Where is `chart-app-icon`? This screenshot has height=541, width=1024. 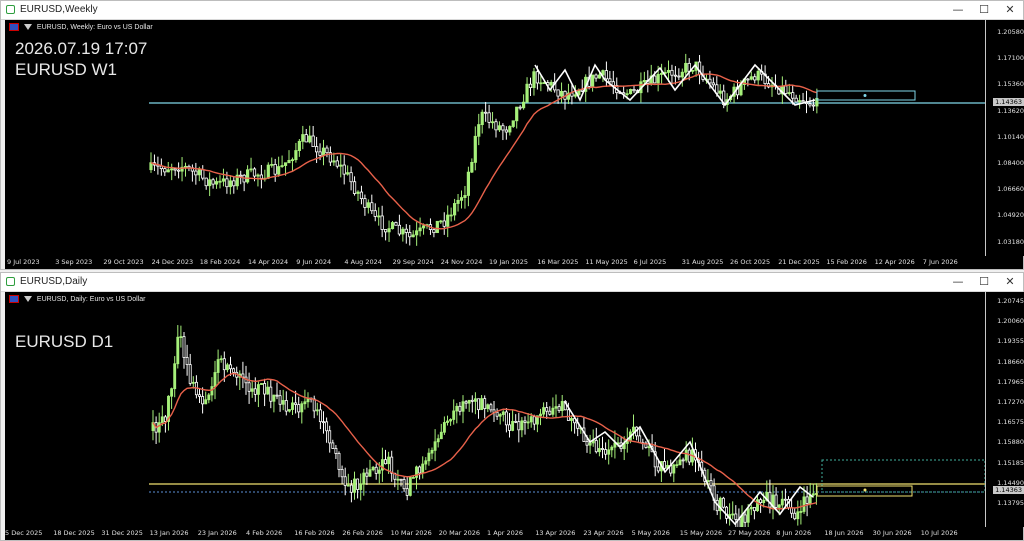 chart-app-icon is located at coordinates (10, 9).